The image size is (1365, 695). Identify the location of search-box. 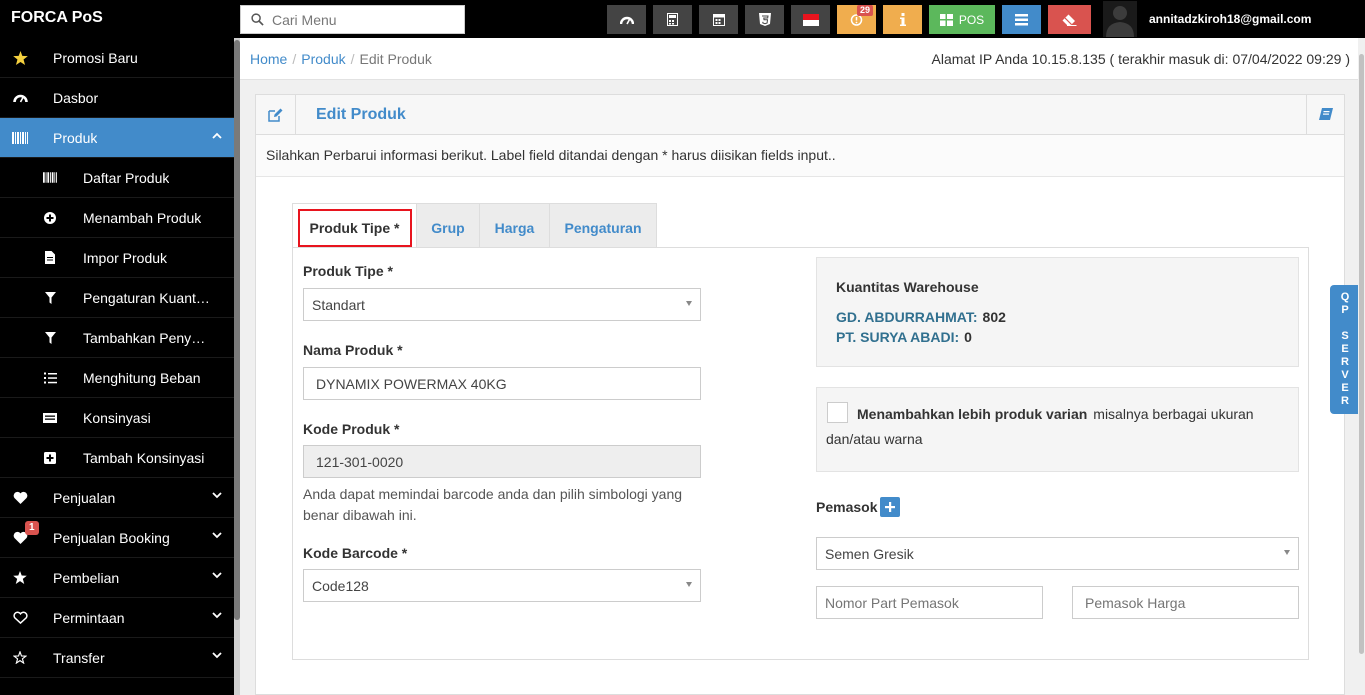
(352, 19).